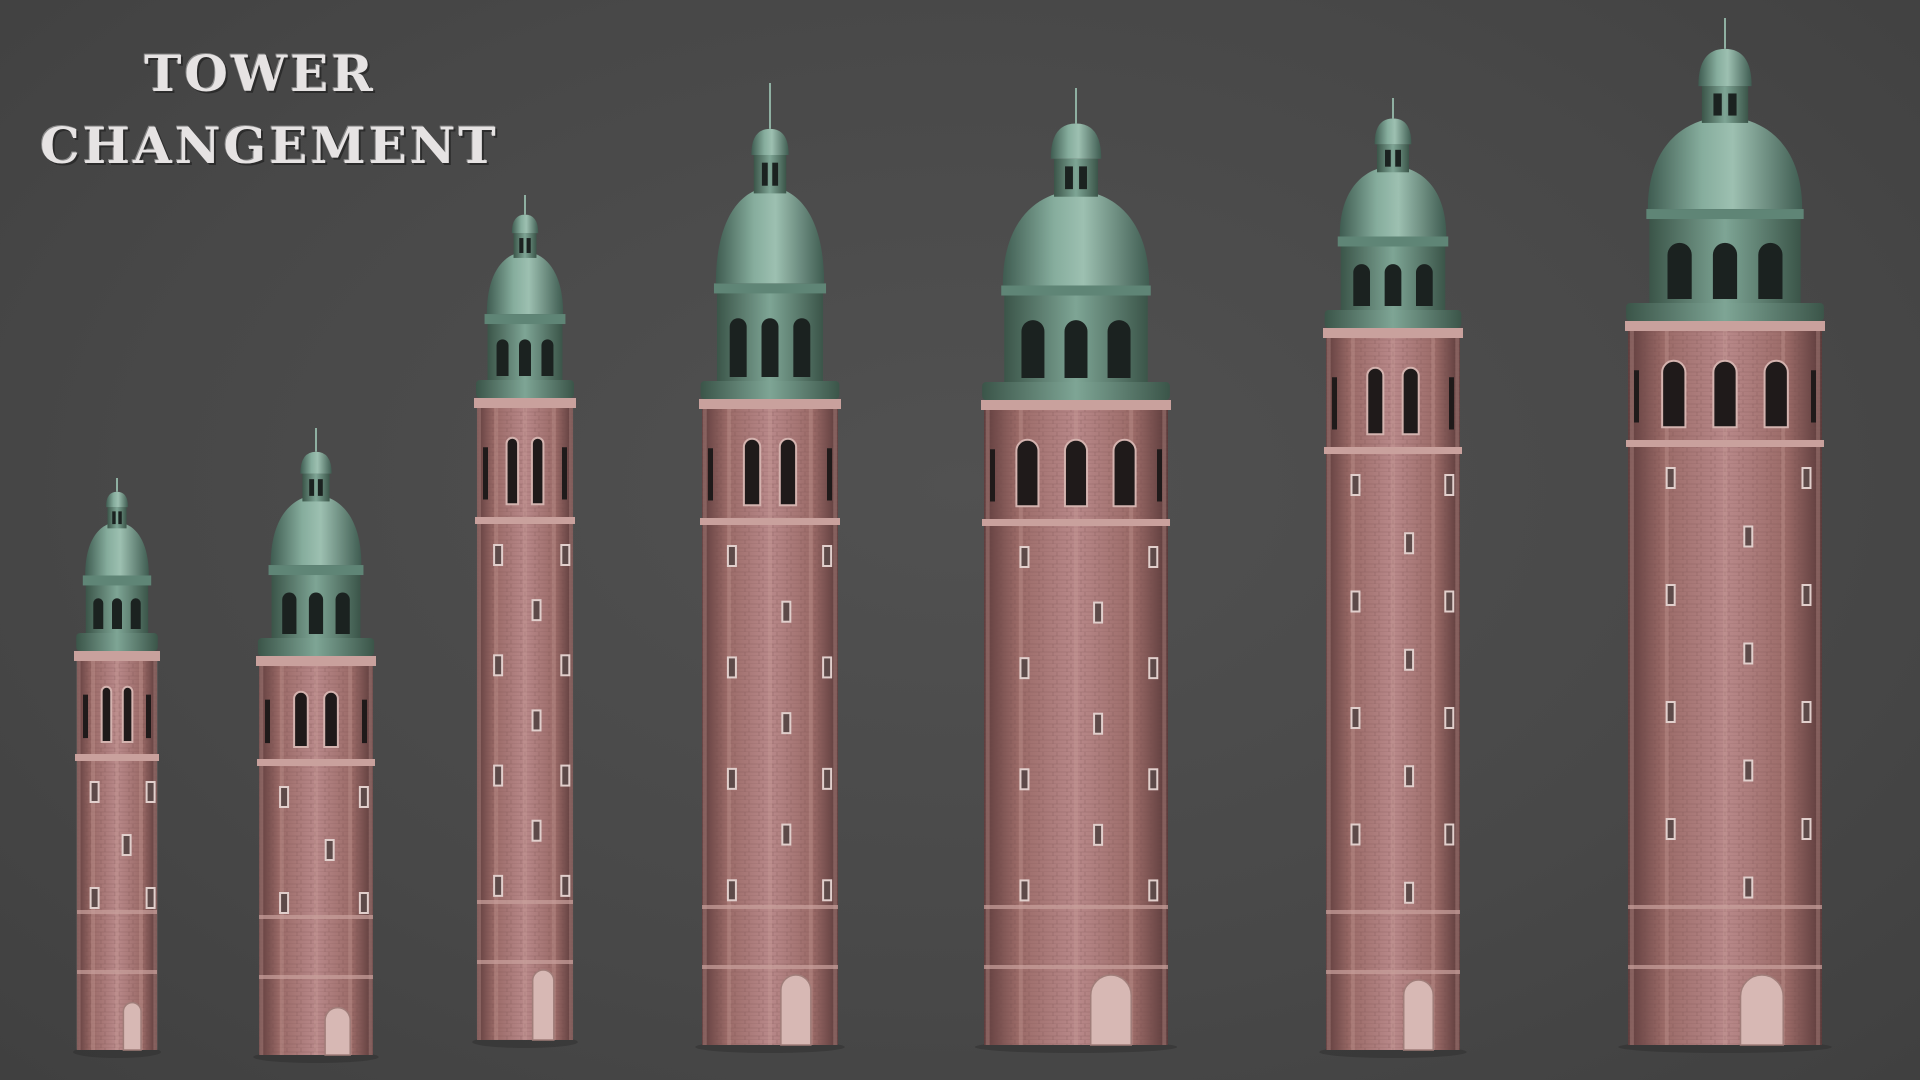  I want to click on belfry-cornice, so click(1393, 241).